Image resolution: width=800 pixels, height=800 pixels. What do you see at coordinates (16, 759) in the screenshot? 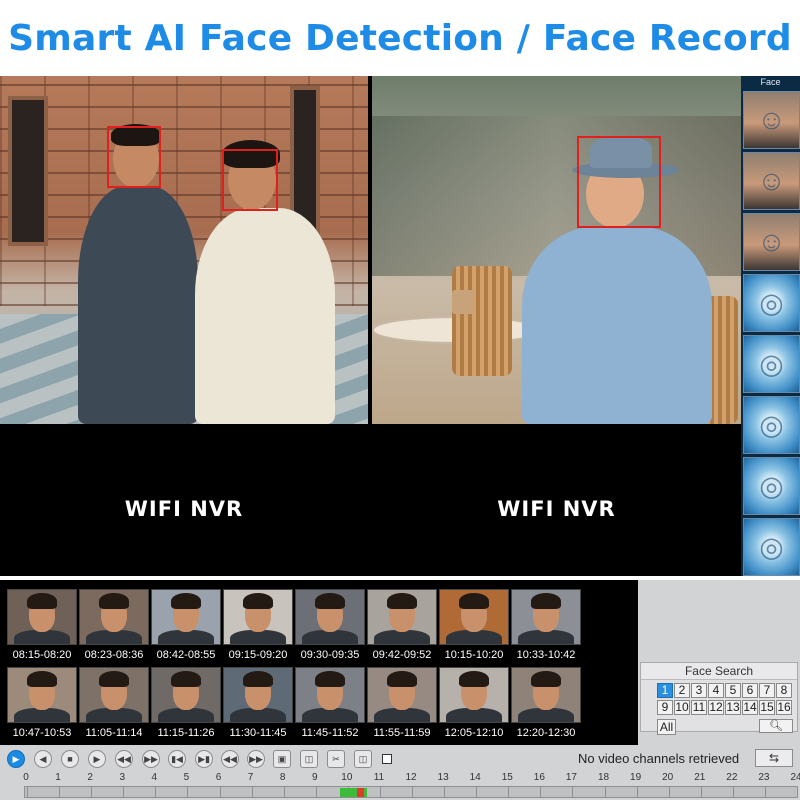
I see `play-button: ▶` at bounding box center [16, 759].